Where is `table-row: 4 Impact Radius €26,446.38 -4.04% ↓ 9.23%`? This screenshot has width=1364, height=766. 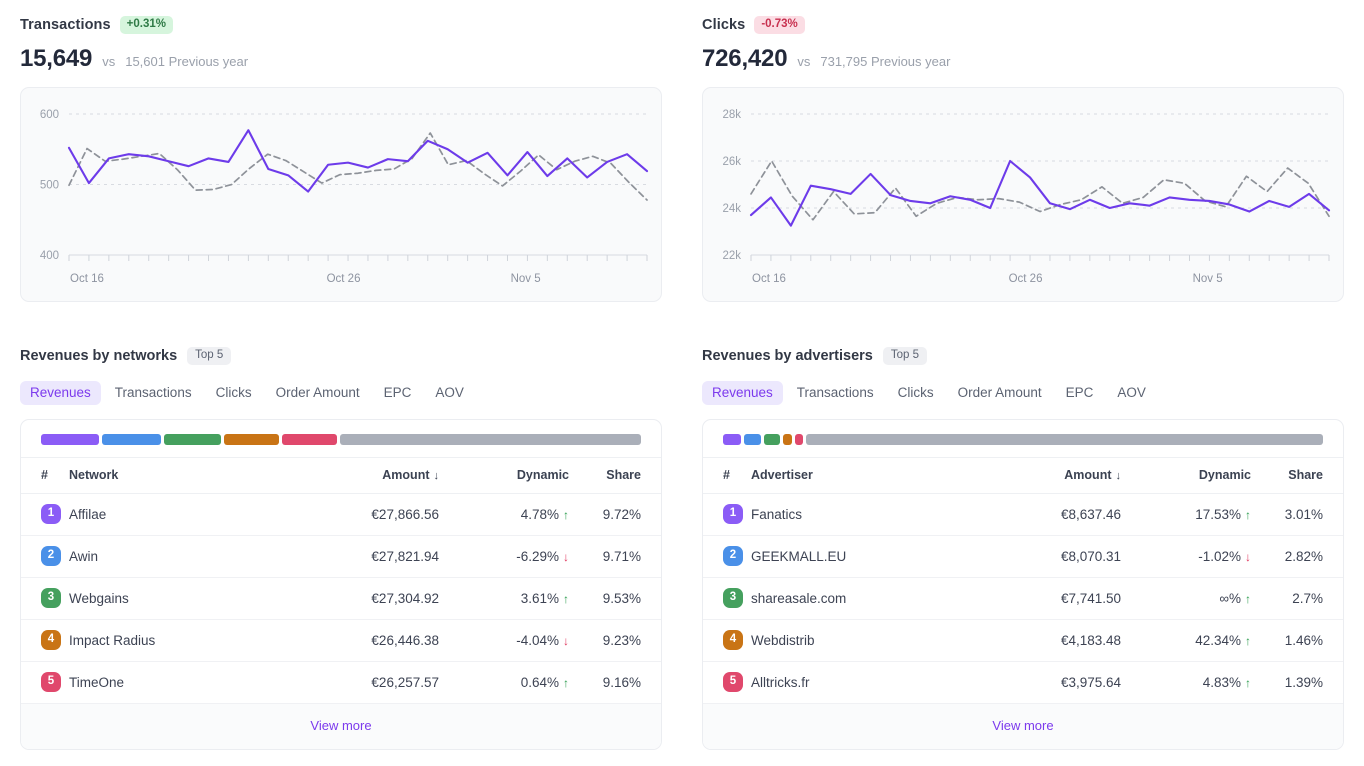
table-row: 4 Impact Radius €26,446.38 -4.04% ↓ 9.23% is located at coordinates (341, 640).